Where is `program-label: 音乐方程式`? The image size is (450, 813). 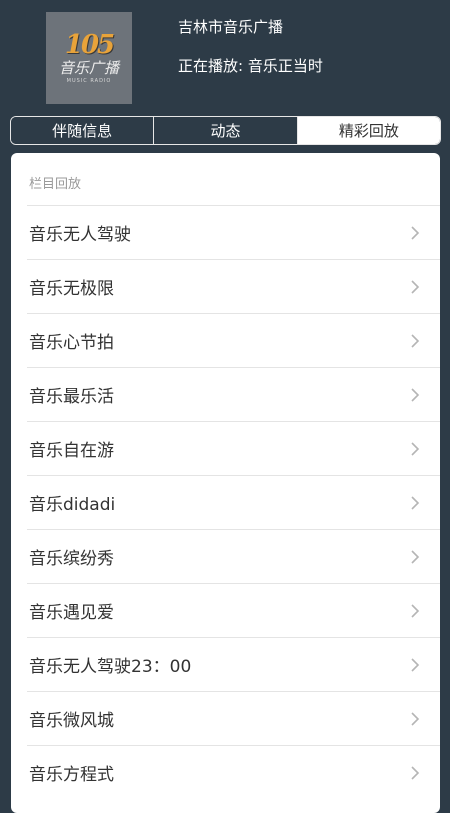
program-label: 音乐方程式 is located at coordinates (71, 775).